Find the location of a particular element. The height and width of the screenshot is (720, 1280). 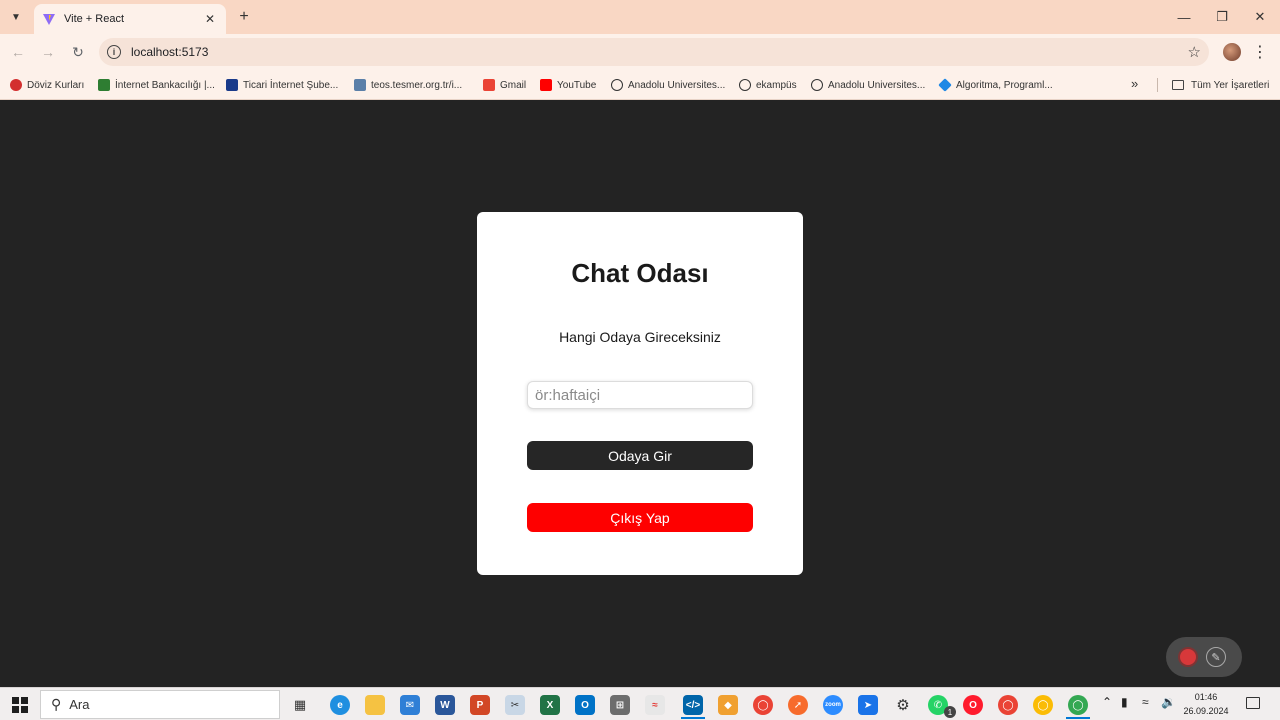

pen-icon: ✎ is located at coordinates (1216, 657).